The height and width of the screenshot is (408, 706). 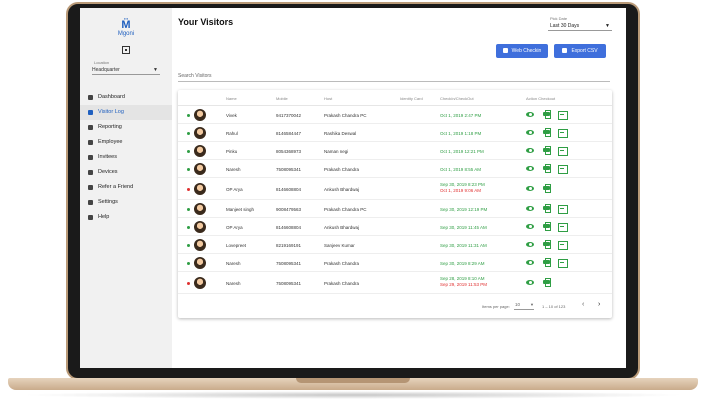 I want to click on pagination: Items per page: 10 ▼ 1 – 10 of 123 ‹ ›, so click(x=395, y=306).